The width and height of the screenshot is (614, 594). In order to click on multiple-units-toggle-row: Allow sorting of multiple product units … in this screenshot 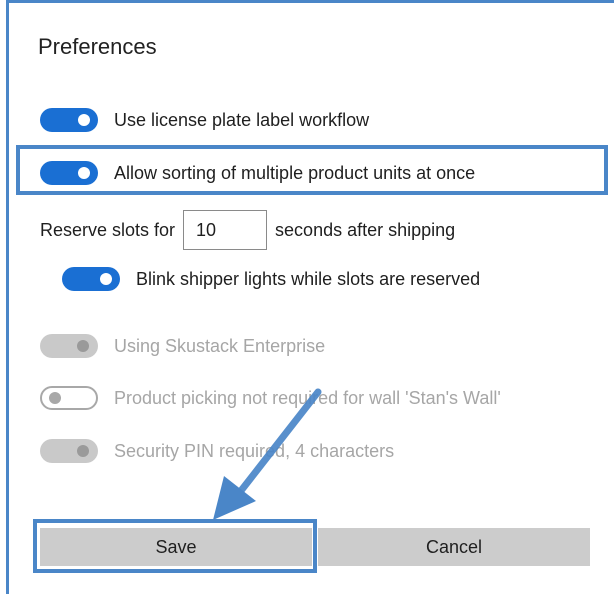, I will do `click(257, 173)`.